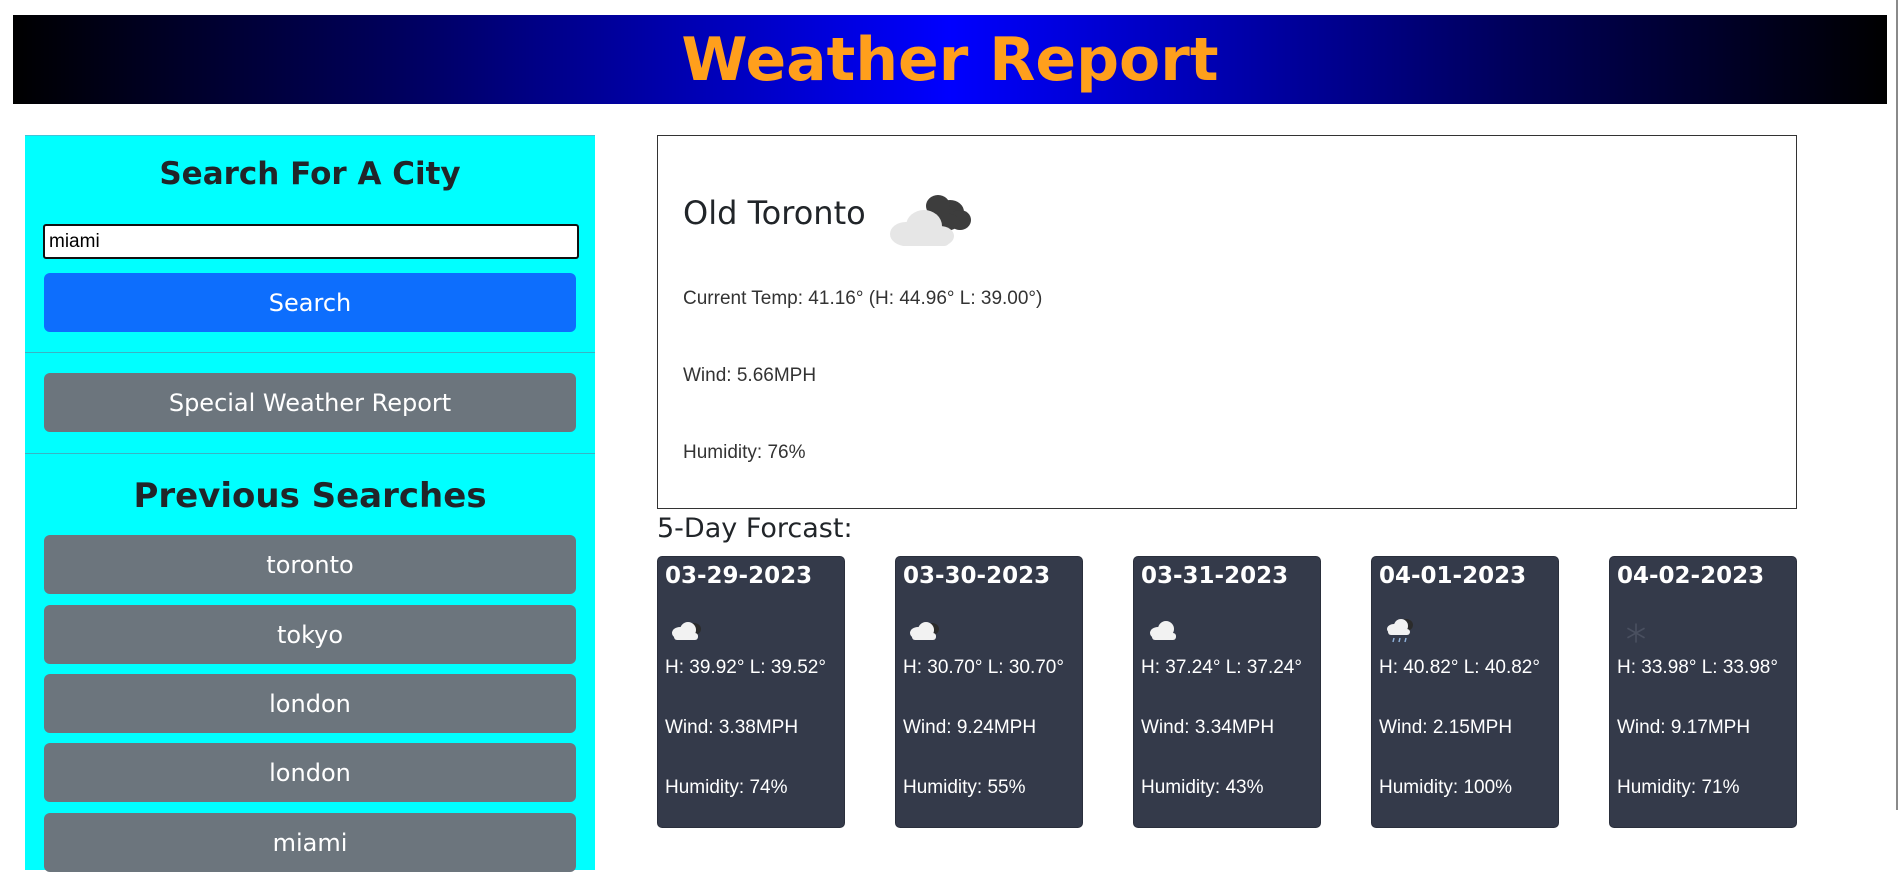  I want to click on header-banner: Weather Report, so click(950, 59).